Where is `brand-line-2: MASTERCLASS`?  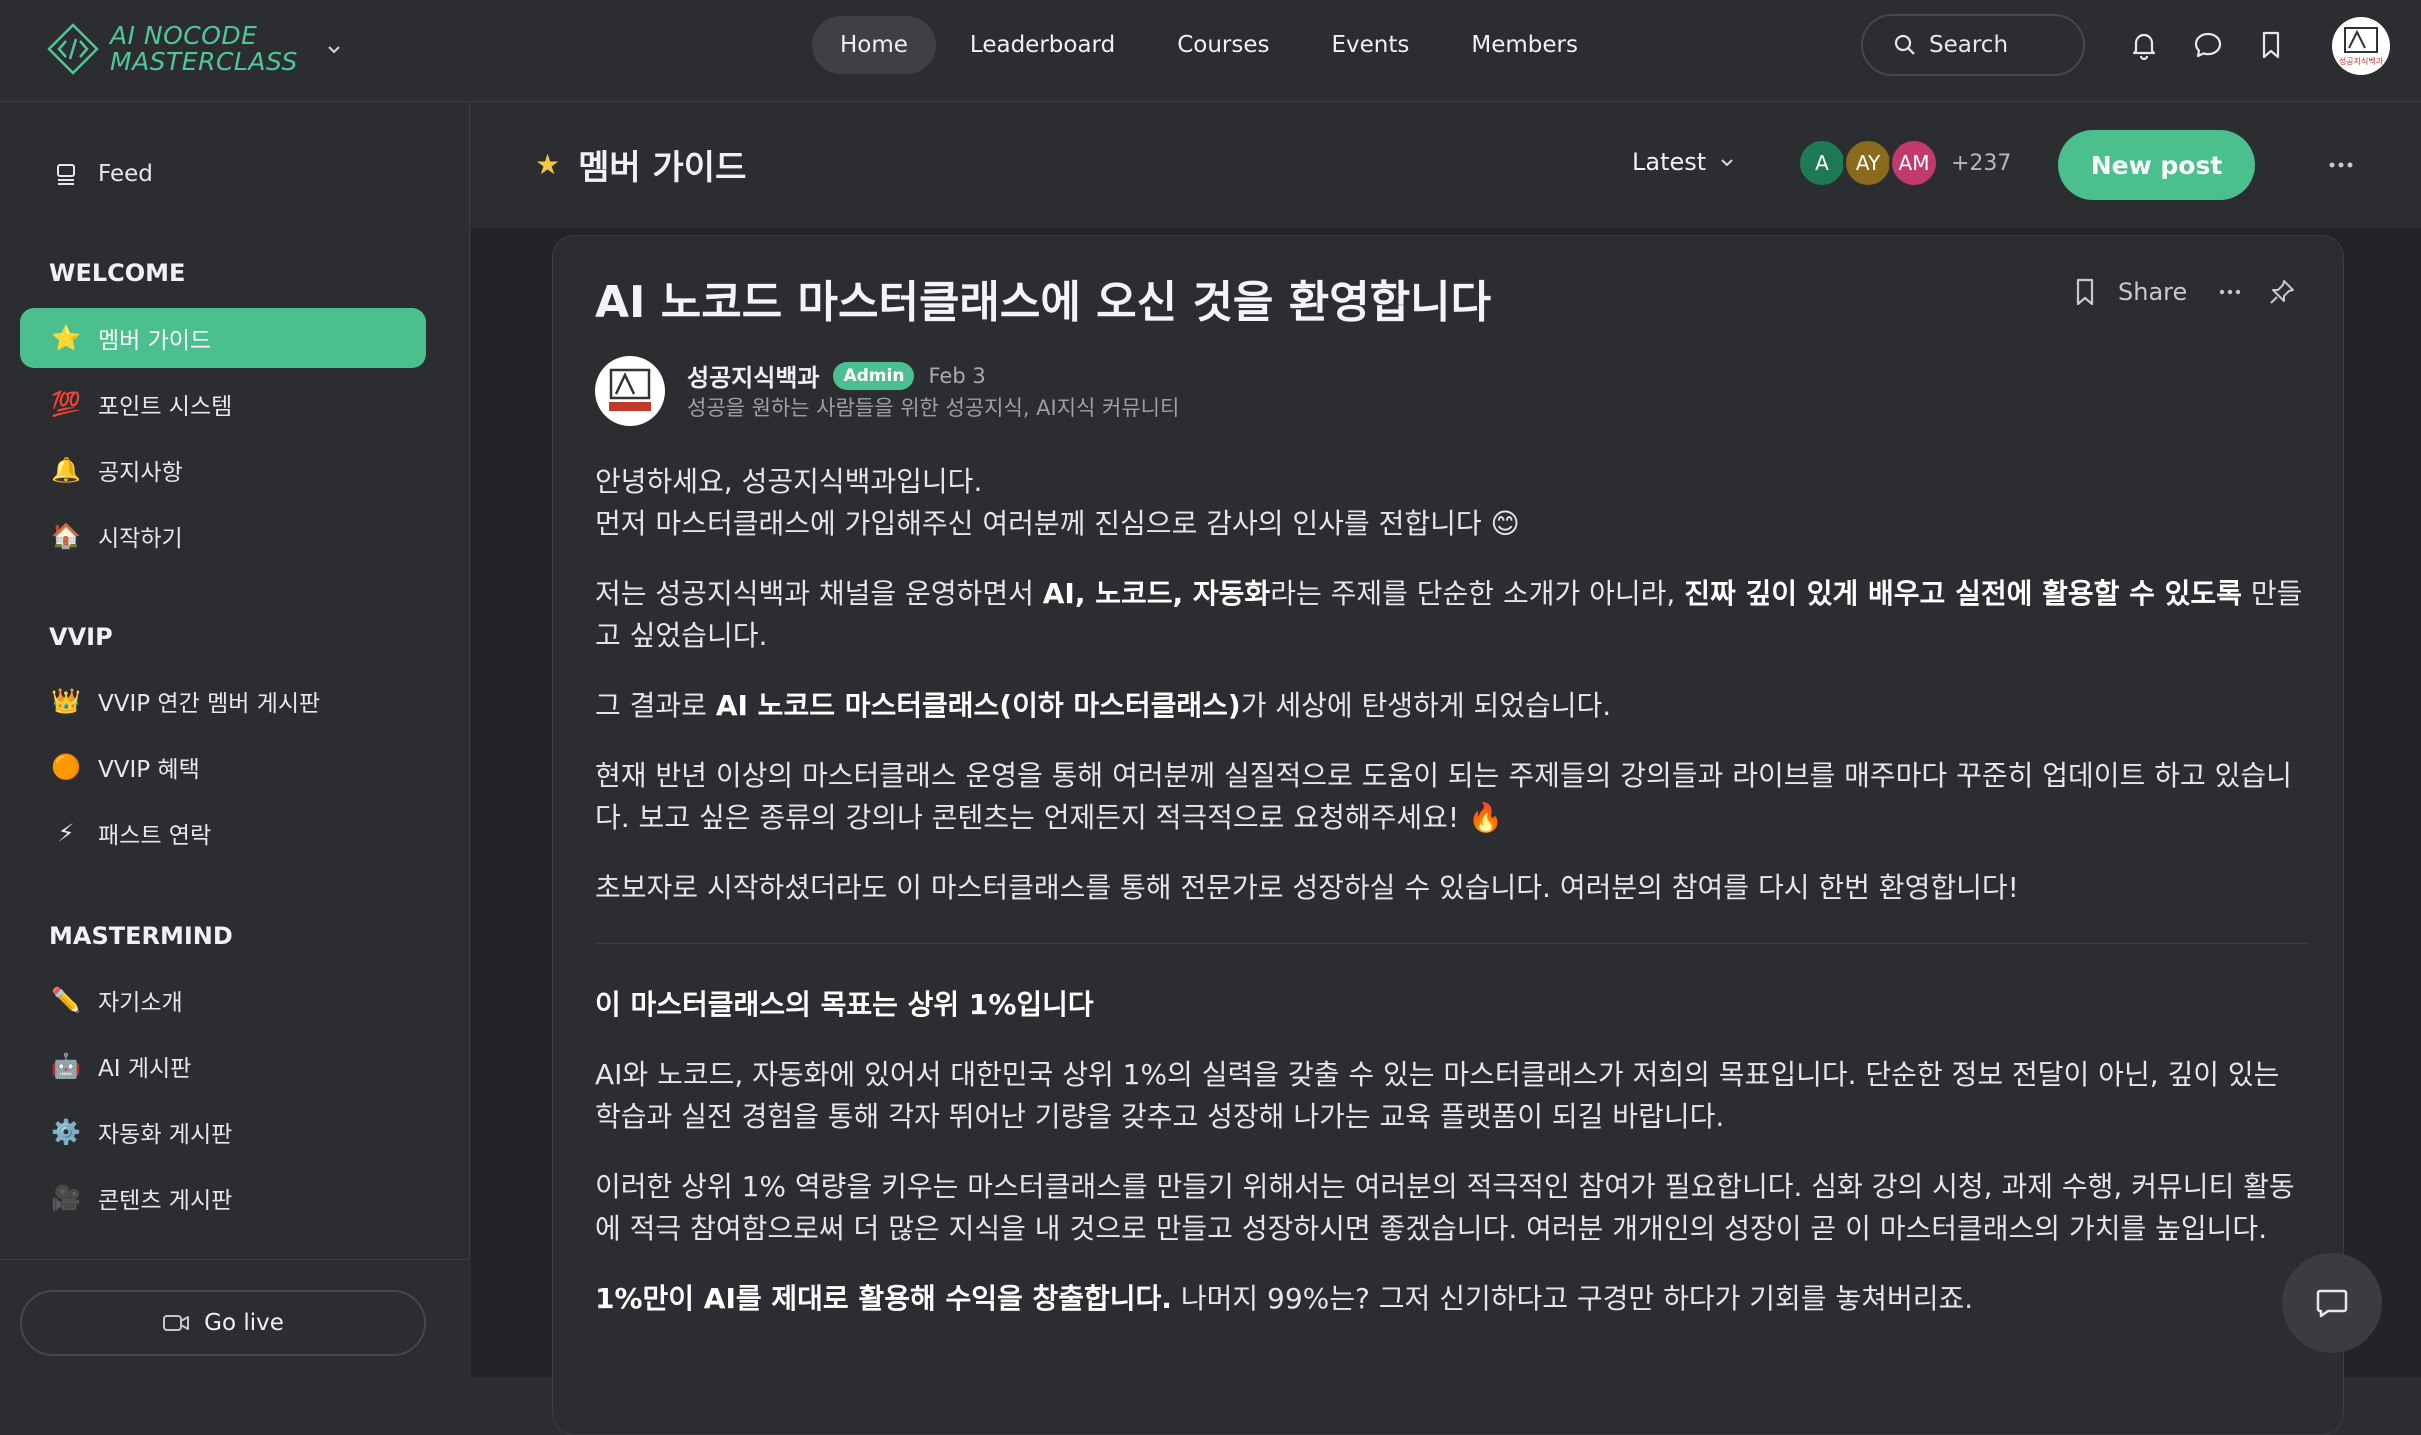
brand-line-2: MASTERCLASS is located at coordinates (204, 61).